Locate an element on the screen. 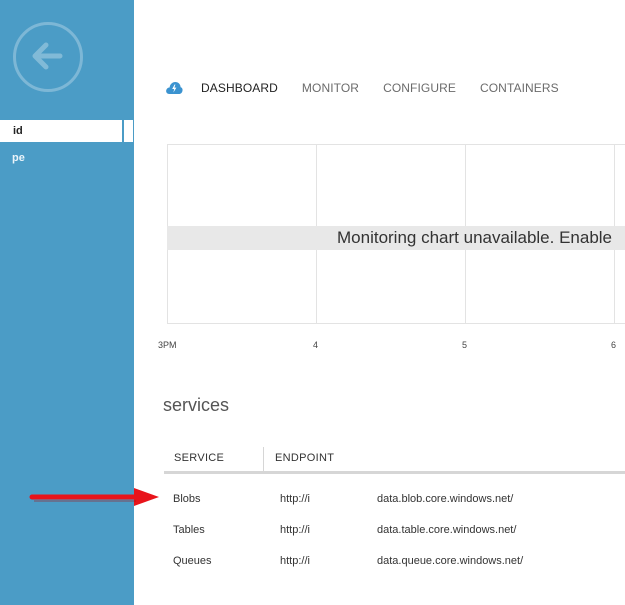  sidebar-item-edge is located at coordinates (128, 131).